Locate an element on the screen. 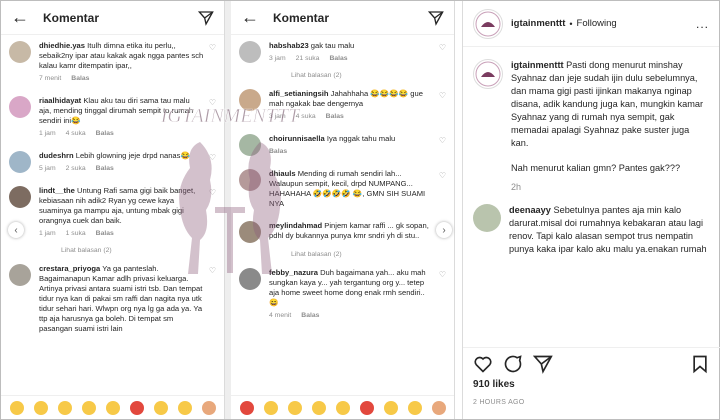 This screenshot has height=420, width=720. comment-username: febby_nazura is located at coordinates (293, 272).